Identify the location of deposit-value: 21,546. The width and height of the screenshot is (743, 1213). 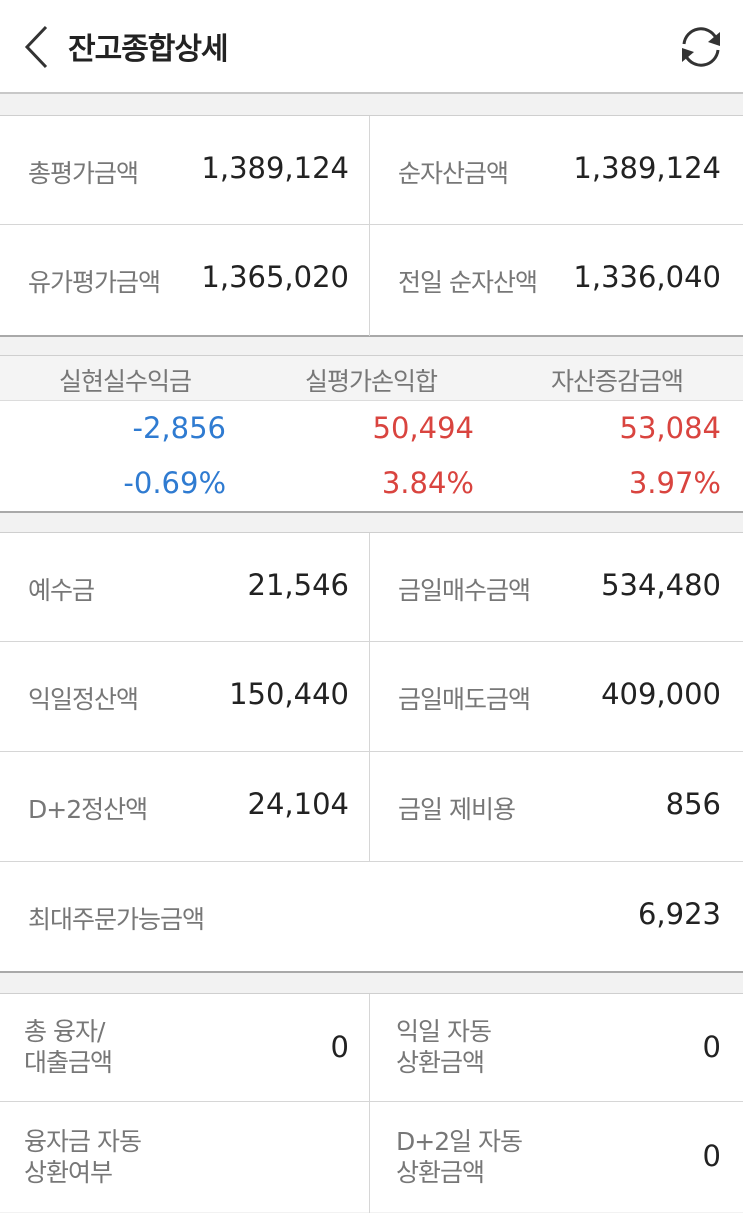
(298, 585).